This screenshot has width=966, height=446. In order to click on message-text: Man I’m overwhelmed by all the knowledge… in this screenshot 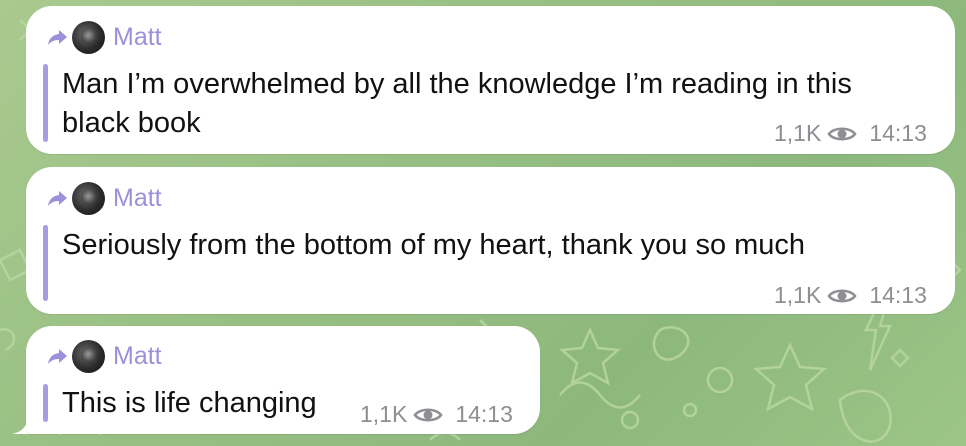, I will do `click(457, 104)`.